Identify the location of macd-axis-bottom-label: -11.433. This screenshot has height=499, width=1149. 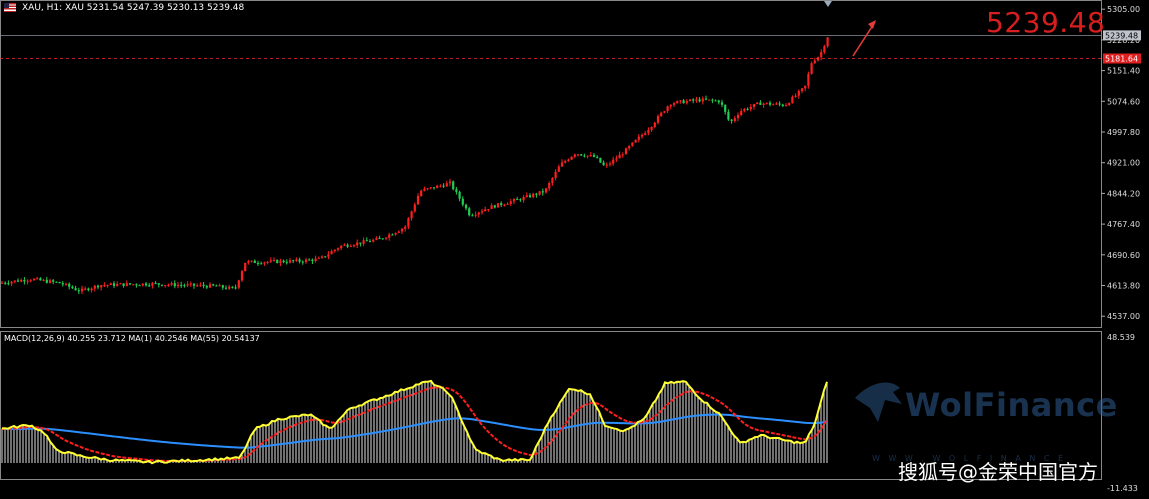
(1122, 488).